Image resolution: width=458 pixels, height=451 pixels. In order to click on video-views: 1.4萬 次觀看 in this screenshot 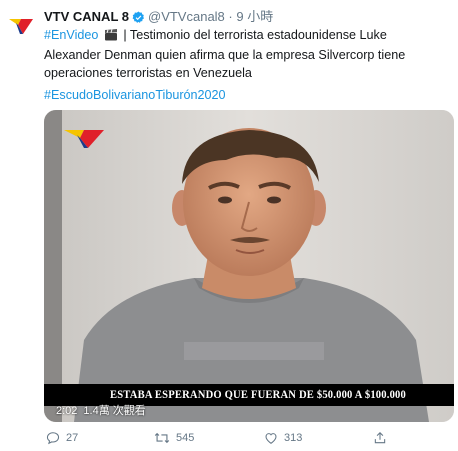, I will do `click(114, 411)`.